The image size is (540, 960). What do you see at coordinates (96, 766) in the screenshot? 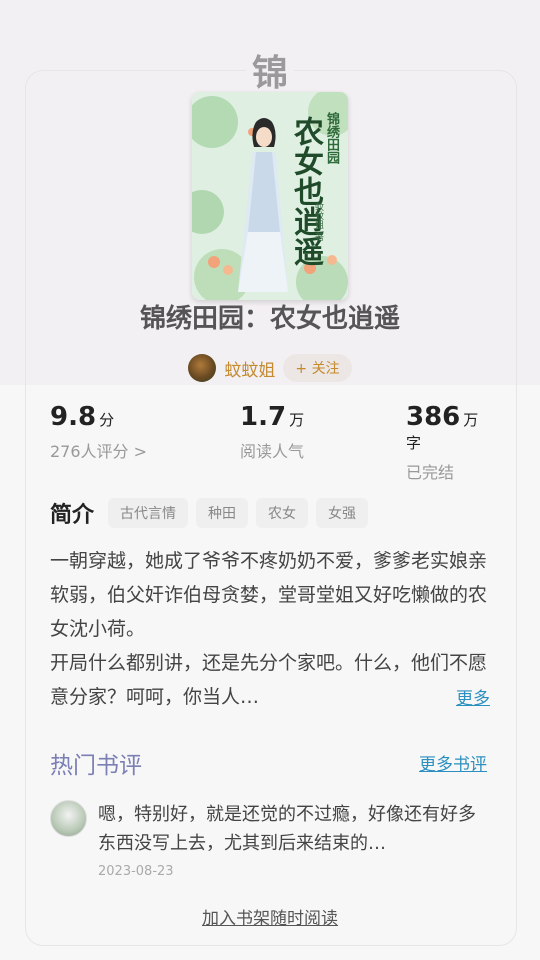
I see `hot-reviews-title: 热门书评` at bounding box center [96, 766].